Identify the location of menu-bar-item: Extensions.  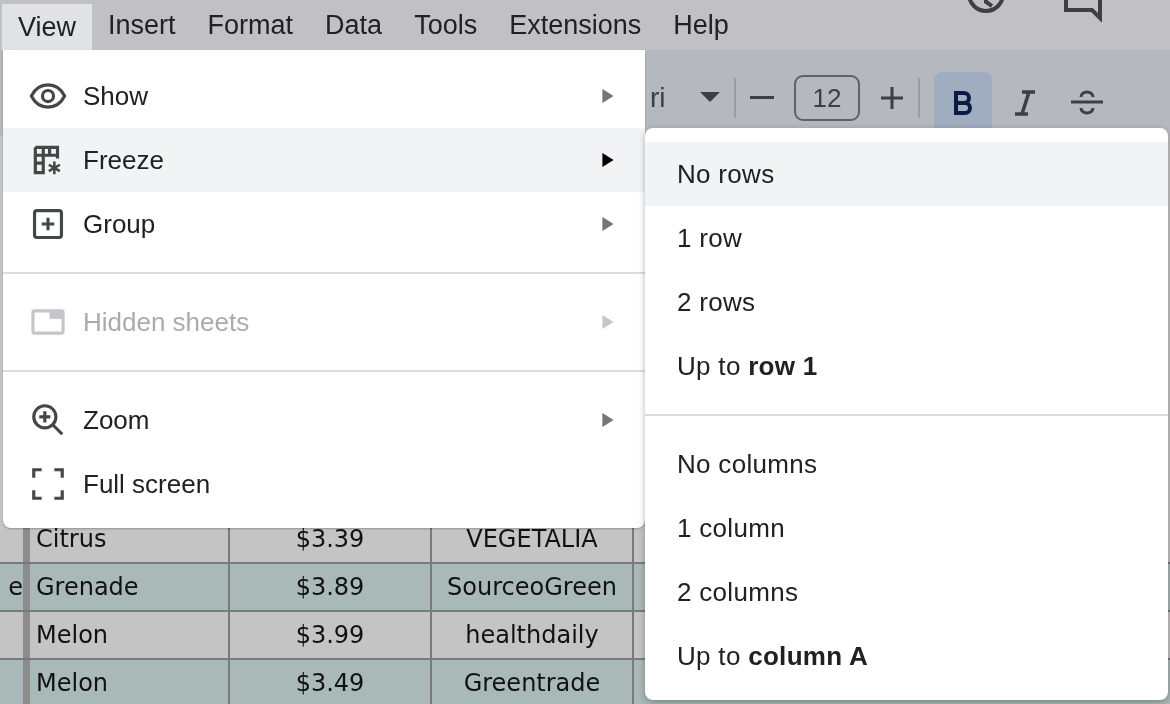
(575, 25).